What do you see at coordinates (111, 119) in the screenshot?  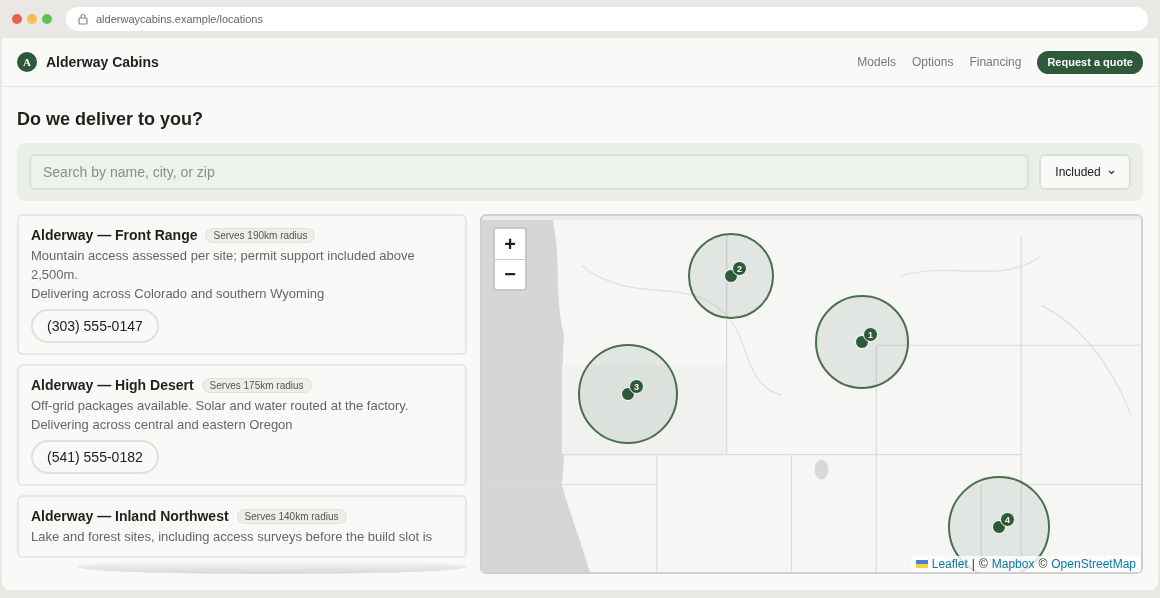 I see `page-heading: Do we deliver to you?` at bounding box center [111, 119].